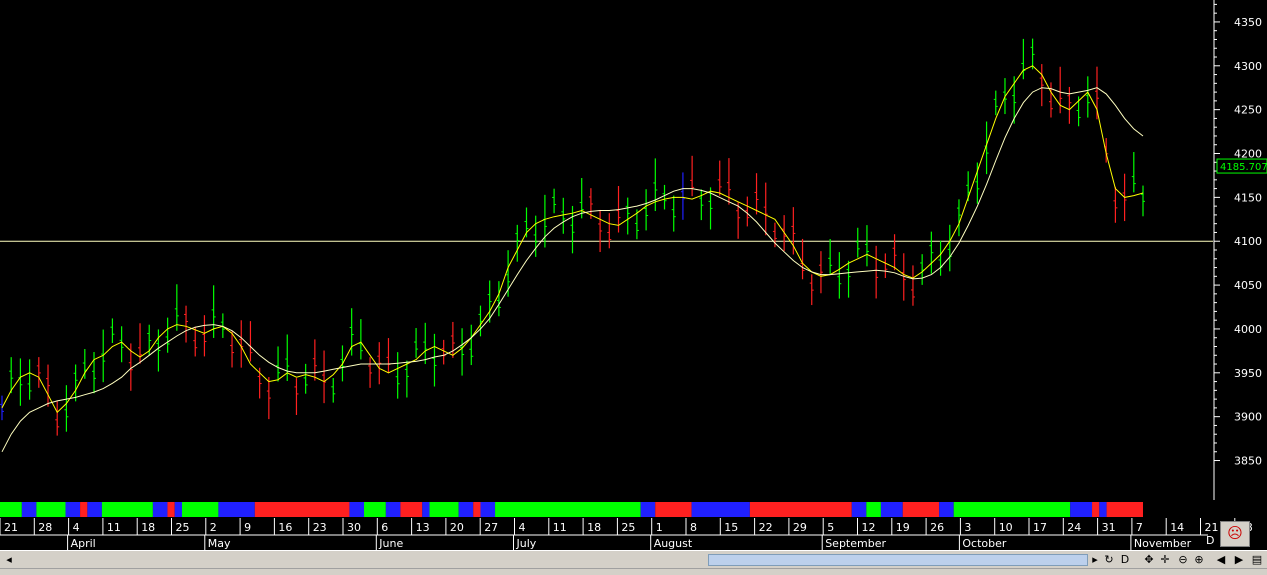 The width and height of the screenshot is (1267, 575). Describe the element at coordinates (384, 527) in the screenshot. I see `x-tick-label: 6` at that location.